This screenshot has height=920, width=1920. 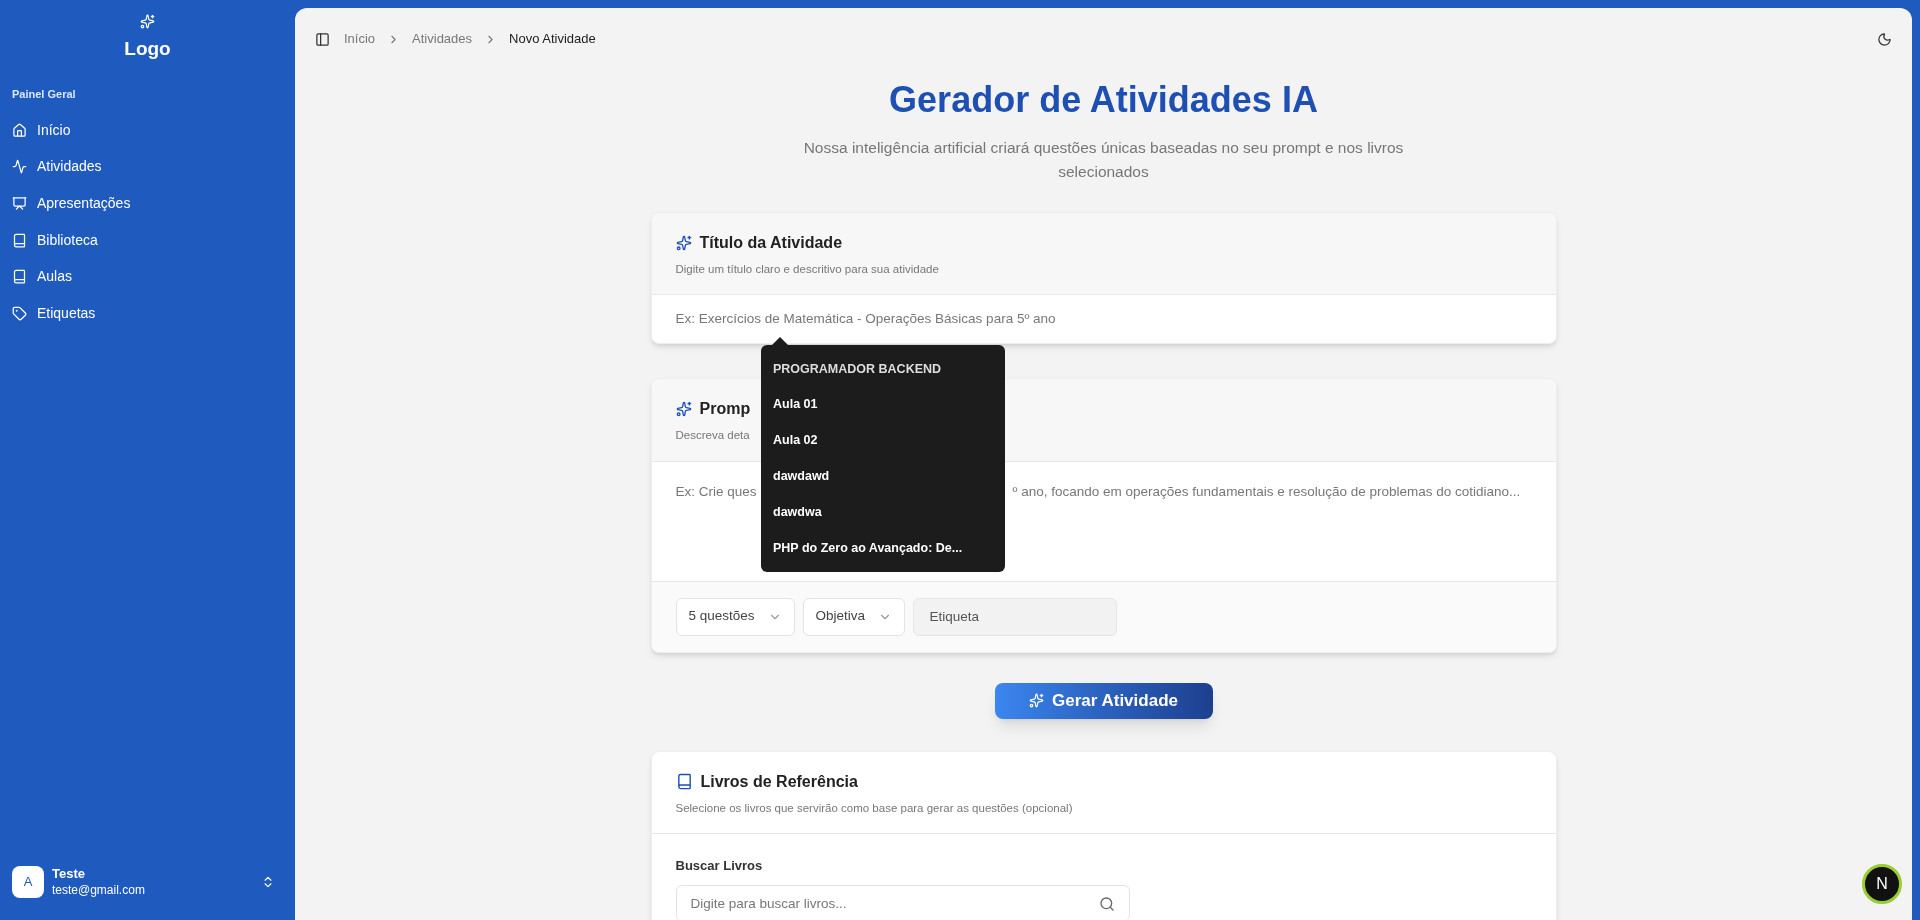 What do you see at coordinates (442, 39) in the screenshot?
I see `breadcrumb-link: Atividades` at bounding box center [442, 39].